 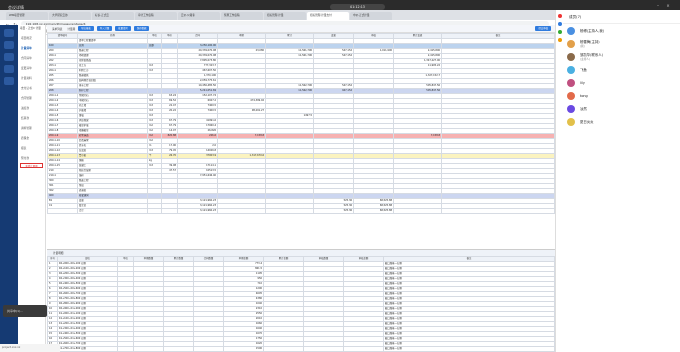 What do you see at coordinates (31, 68) in the screenshot?
I see `sidebar-item: 变更清单` at bounding box center [31, 68].